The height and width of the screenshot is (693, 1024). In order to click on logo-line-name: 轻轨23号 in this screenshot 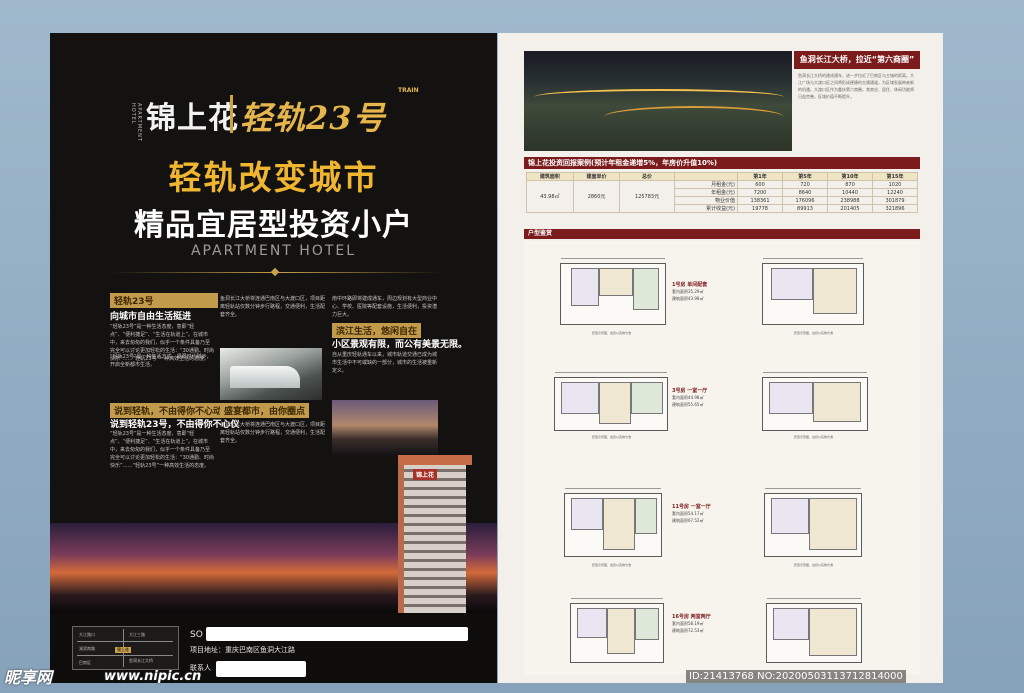, I will do `click(313, 118)`.